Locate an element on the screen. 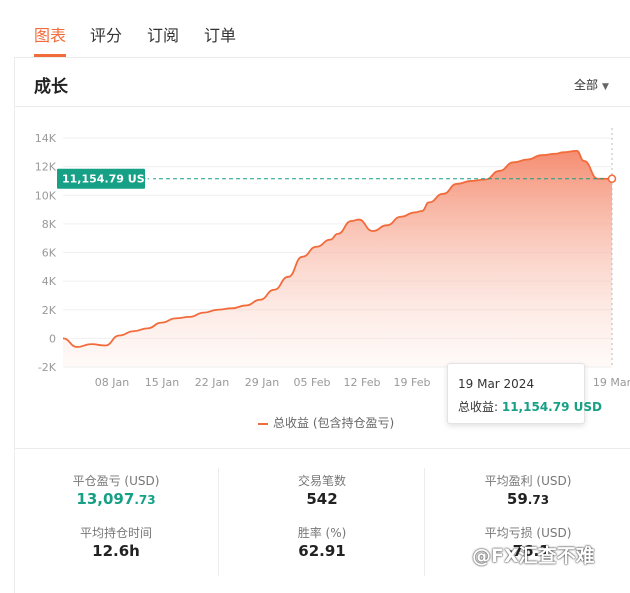 This screenshot has height=593, width=630. y-tick-label: 8K is located at coordinates (49, 224).